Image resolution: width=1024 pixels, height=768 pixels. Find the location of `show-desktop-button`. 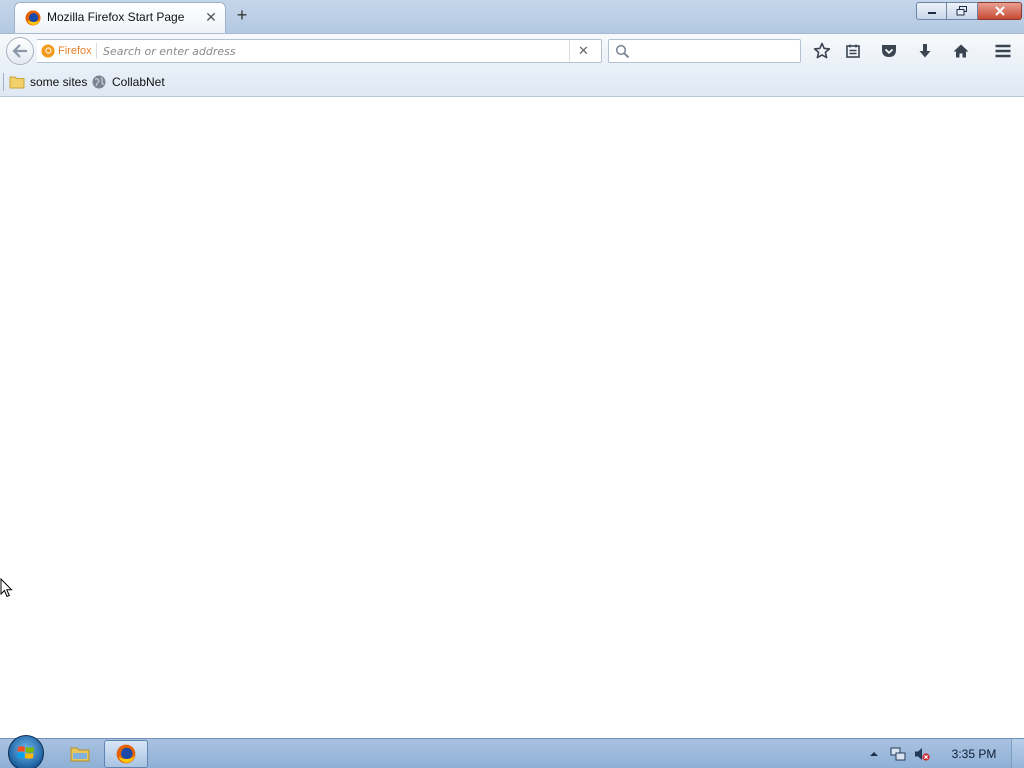

show-desktop-button is located at coordinates (1017, 753).